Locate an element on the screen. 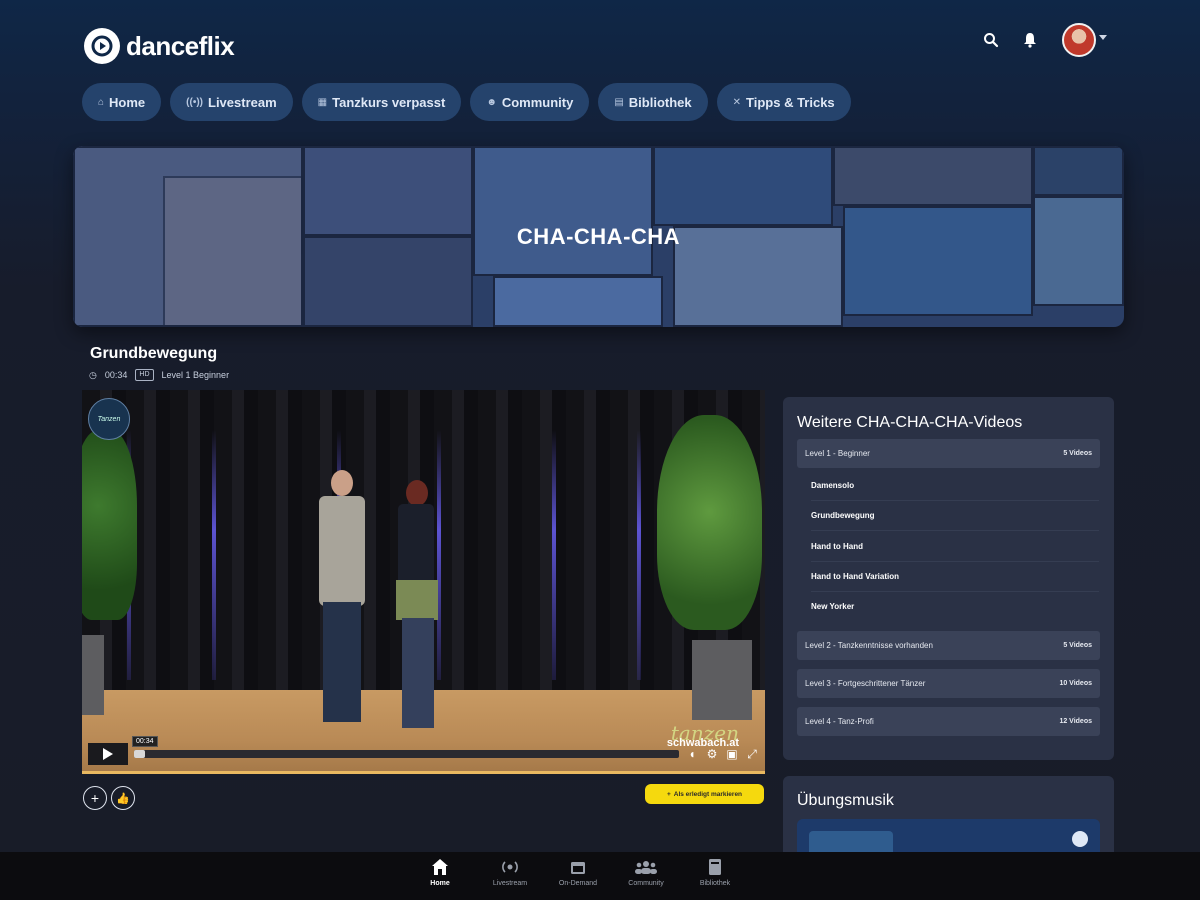 This screenshot has width=1200, height=900. settings-icon: ⚙ is located at coordinates (712, 754).